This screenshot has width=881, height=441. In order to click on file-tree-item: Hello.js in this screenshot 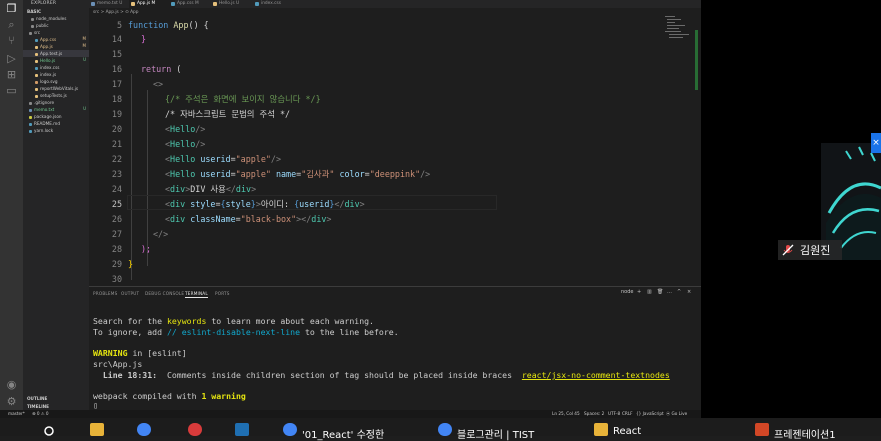, I will do `click(45, 60)`.